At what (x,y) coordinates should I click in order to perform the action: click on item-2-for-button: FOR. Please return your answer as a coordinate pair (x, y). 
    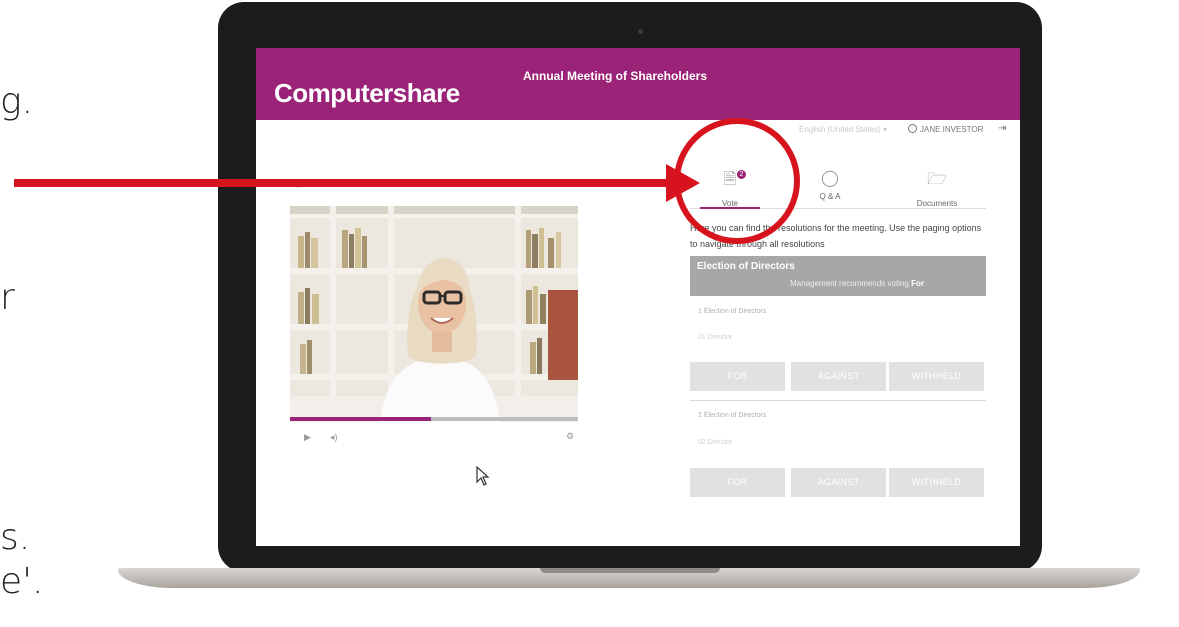
    Looking at the image, I should click on (737, 482).